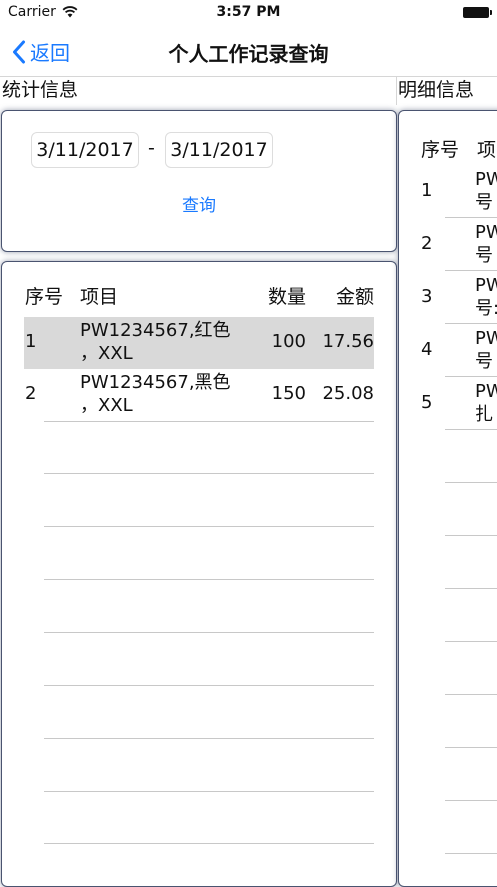 This screenshot has width=497, height=887. Describe the element at coordinates (448, 404) in the screenshot. I see `list-item: 5 PW 扎` at that location.